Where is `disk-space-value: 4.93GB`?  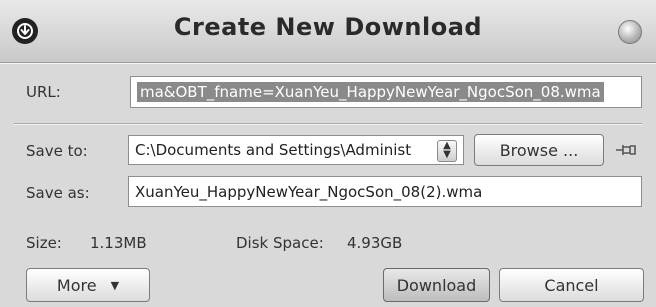 disk-space-value: 4.93GB is located at coordinates (375, 243).